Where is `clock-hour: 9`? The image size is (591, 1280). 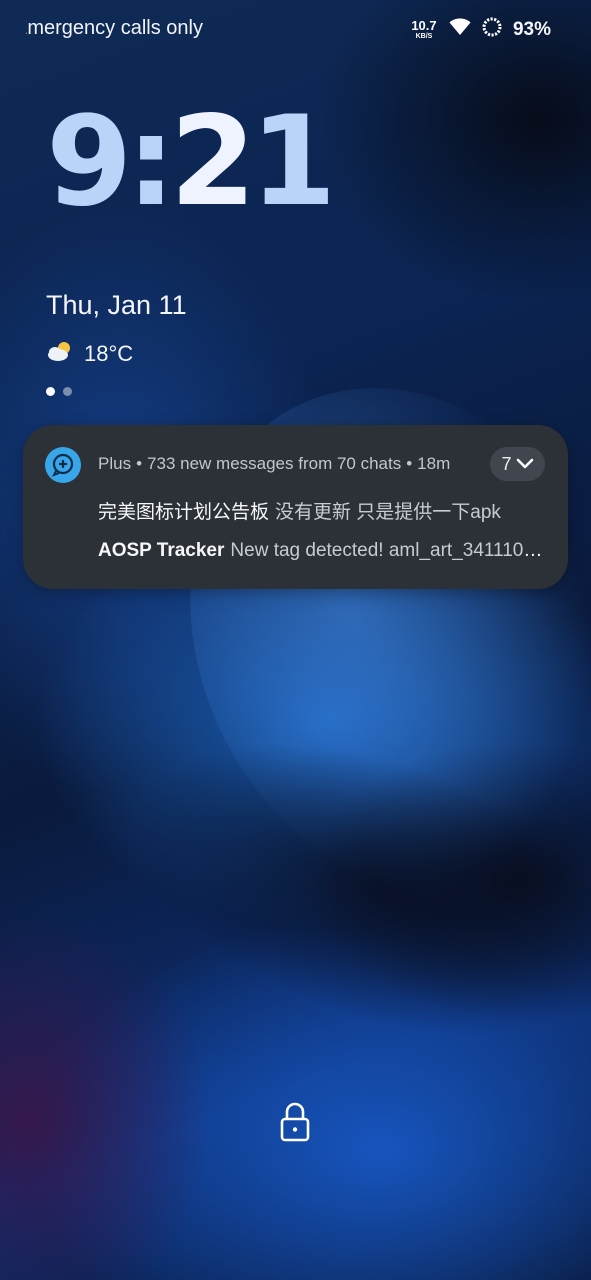
clock-hour: 9 is located at coordinates (89, 162).